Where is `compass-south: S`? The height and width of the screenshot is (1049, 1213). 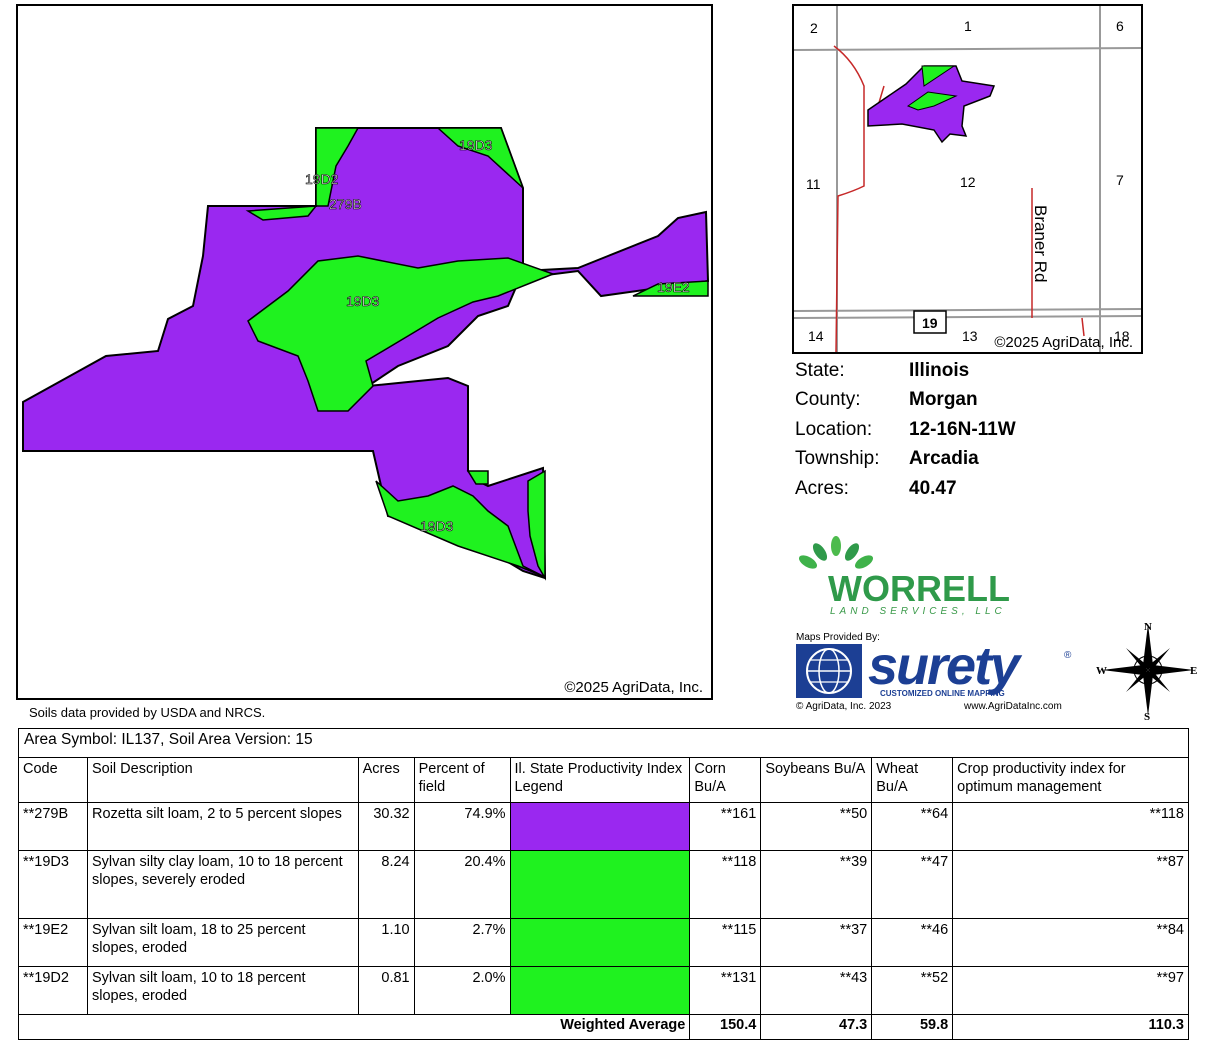 compass-south: S is located at coordinates (1147, 716).